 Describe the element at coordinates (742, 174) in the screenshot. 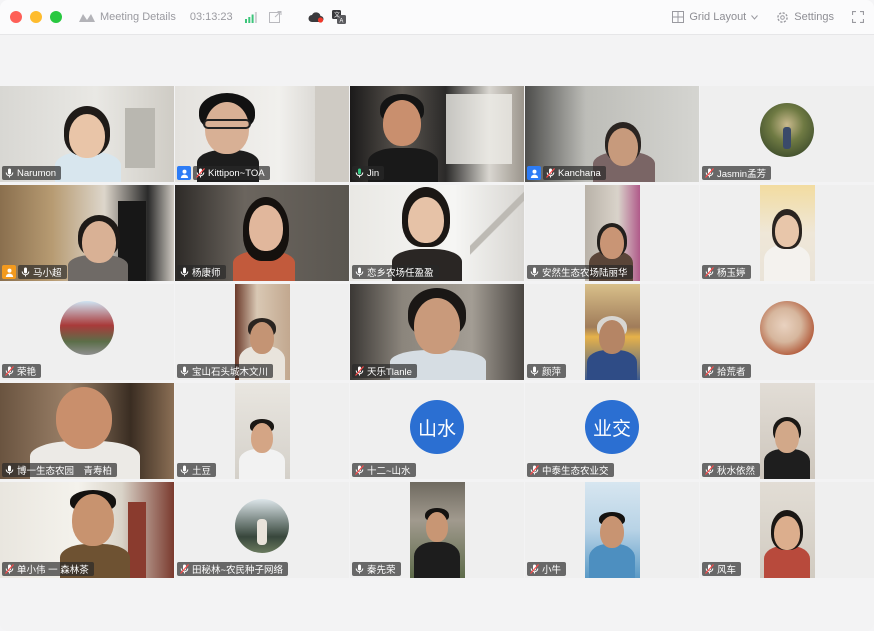

I see `participant-name: Jasmin孟芳` at that location.